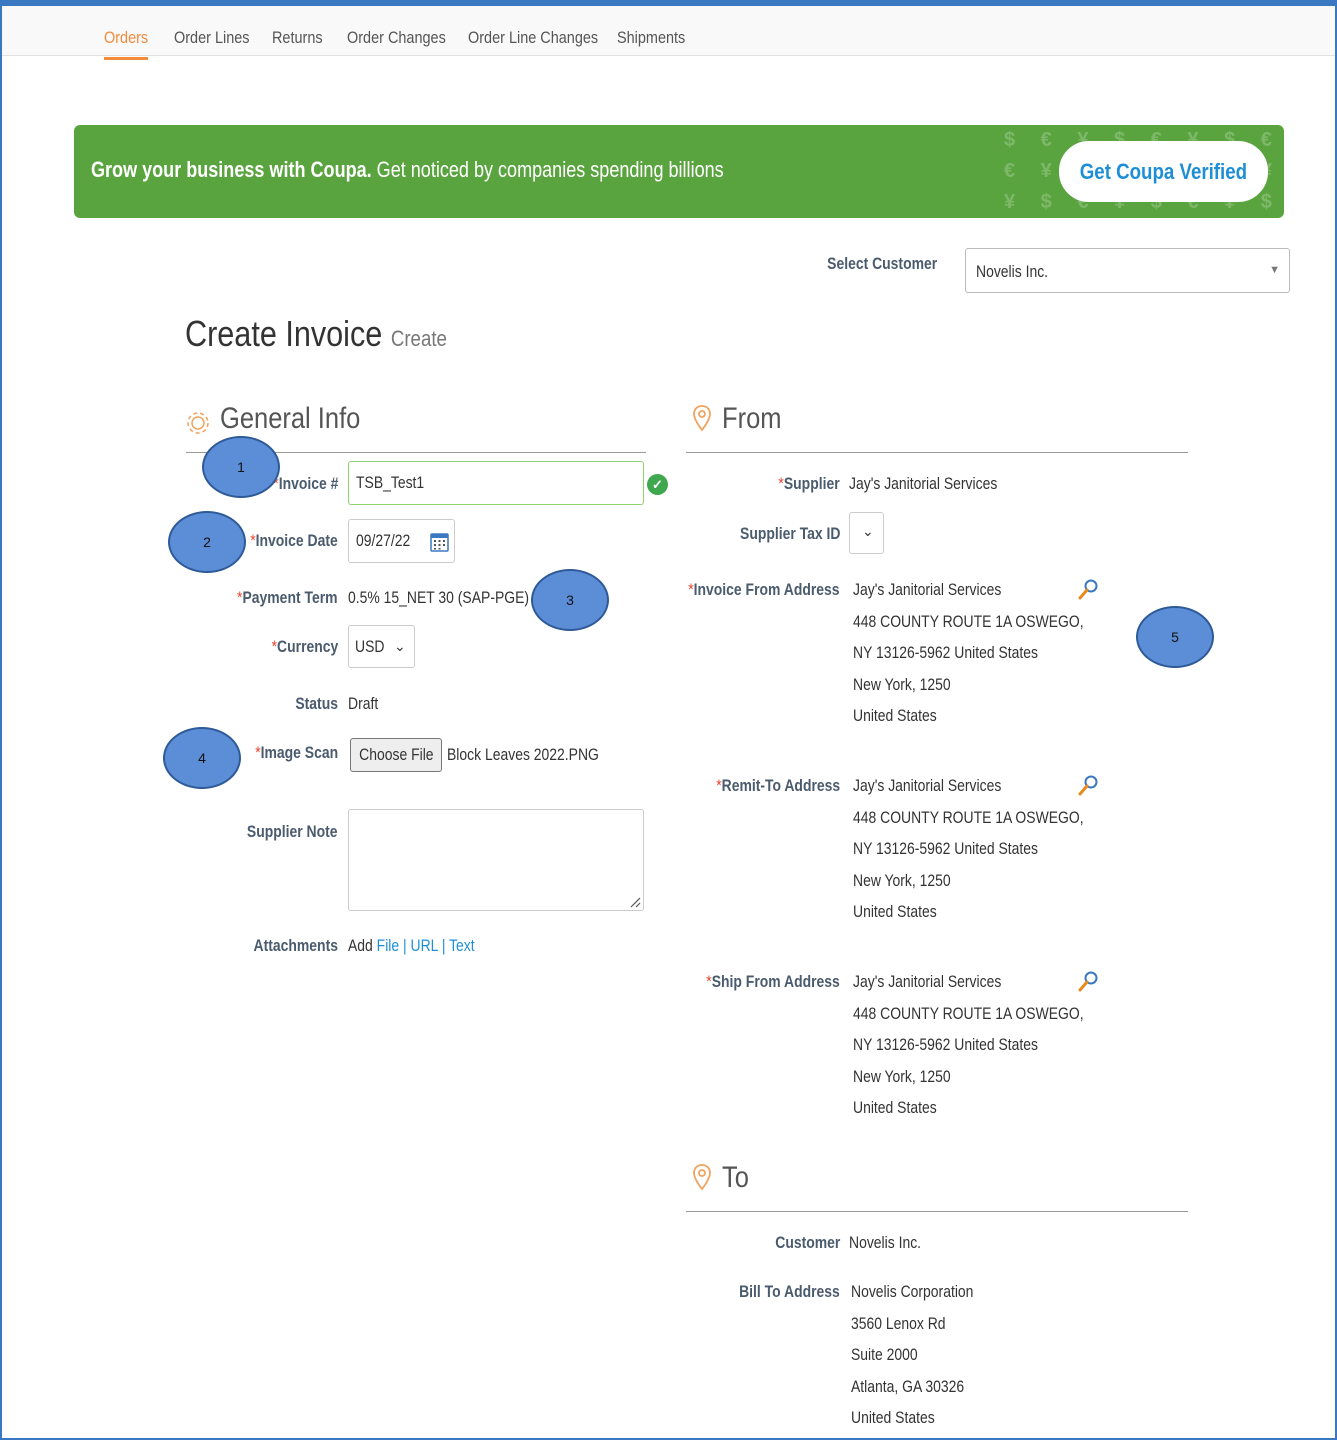  What do you see at coordinates (937, 452) in the screenshot?
I see `from-divider` at bounding box center [937, 452].